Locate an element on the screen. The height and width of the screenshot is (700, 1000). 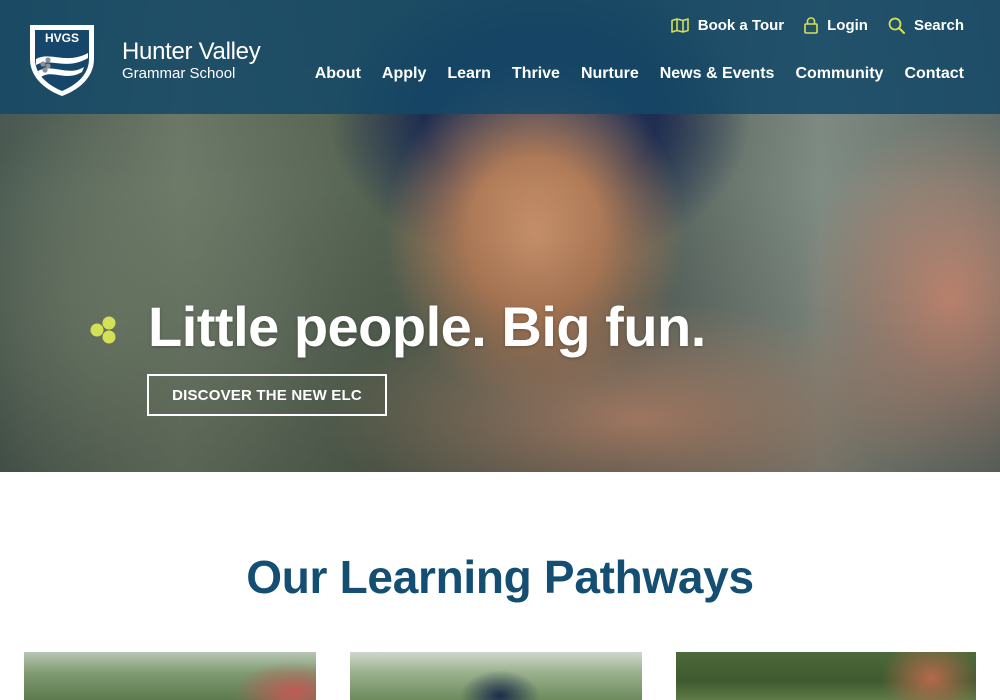
nav-item-apply: Apply is located at coordinates (404, 74).